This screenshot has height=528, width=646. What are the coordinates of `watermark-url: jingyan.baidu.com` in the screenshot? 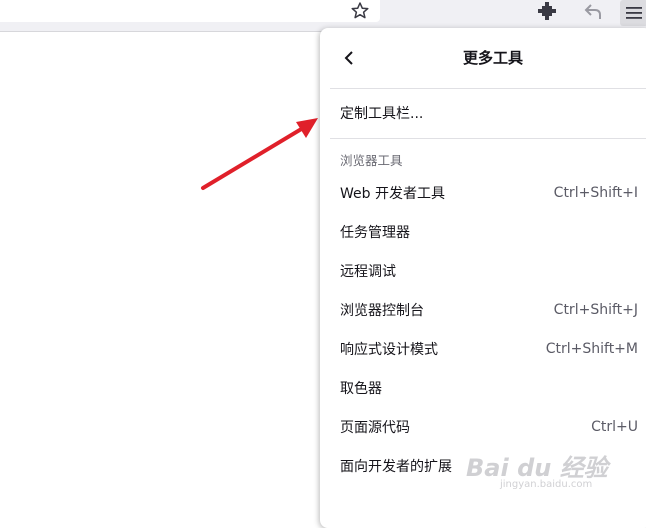 It's located at (546, 484).